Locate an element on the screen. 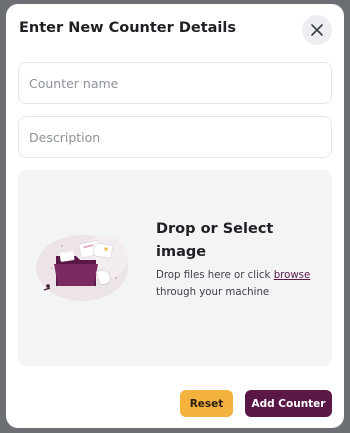  dialog-title: Enter New Counter Details is located at coordinates (127, 28).